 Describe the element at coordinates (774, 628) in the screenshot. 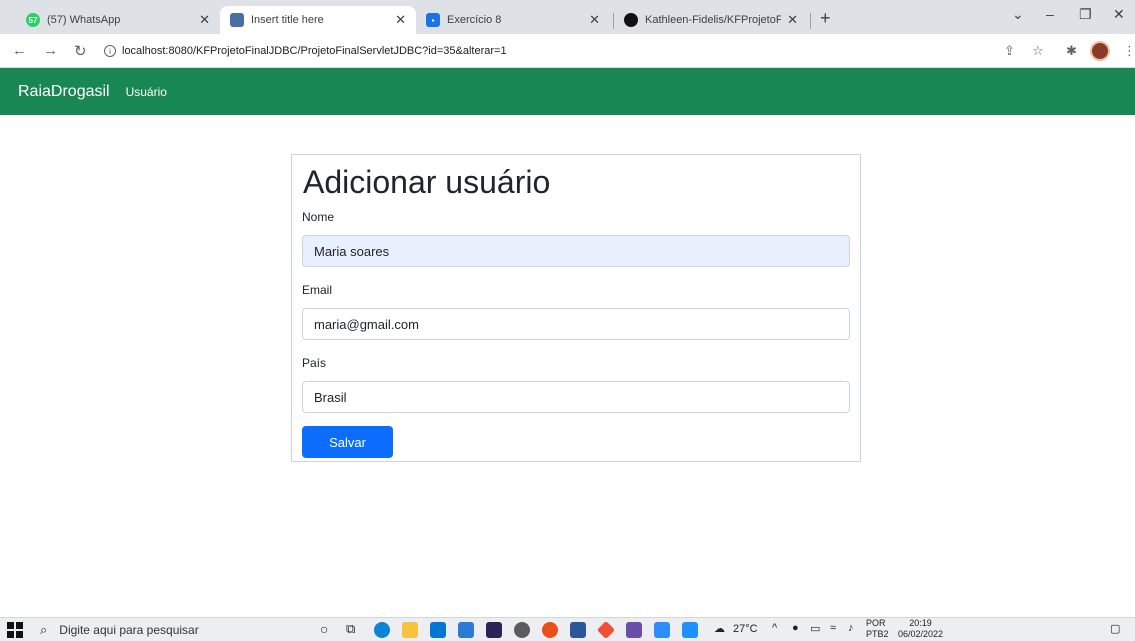

I see `chevron-up-icon: ^` at that location.